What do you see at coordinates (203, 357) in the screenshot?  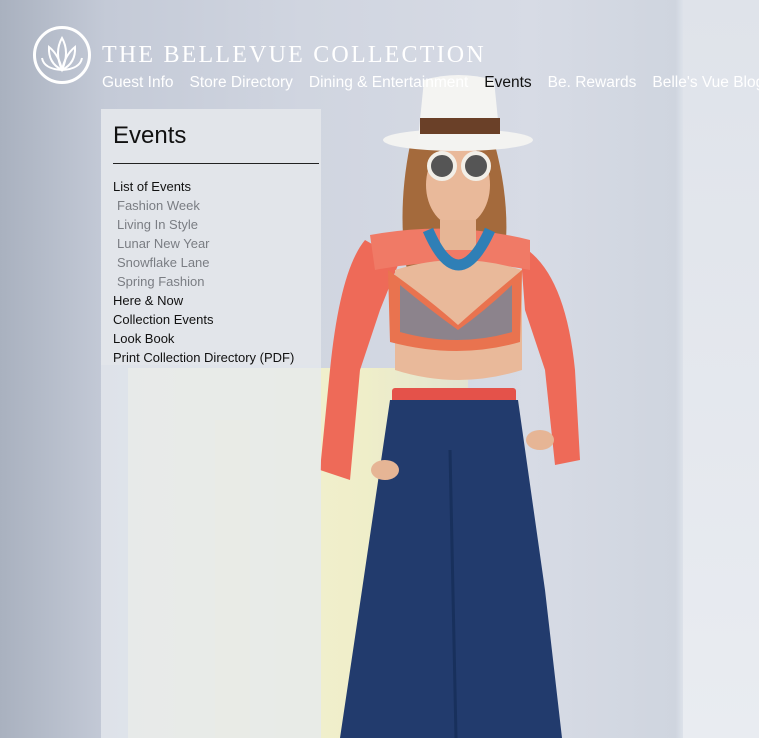 I see `sidebar-item-print-directory: Print Collection Directory (PDF)` at bounding box center [203, 357].